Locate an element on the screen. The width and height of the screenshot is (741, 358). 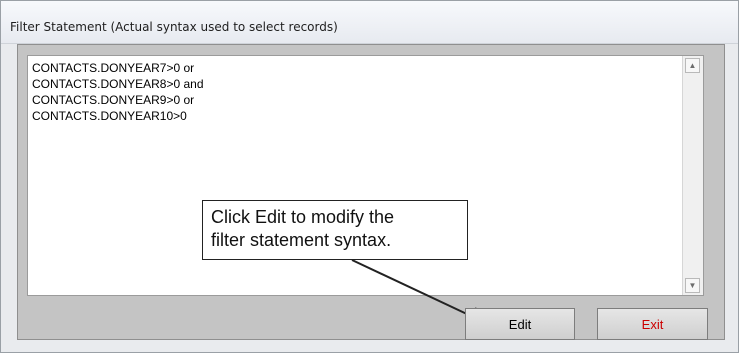
vertical-scrollbar: ▲ ▼ is located at coordinates (692, 175).